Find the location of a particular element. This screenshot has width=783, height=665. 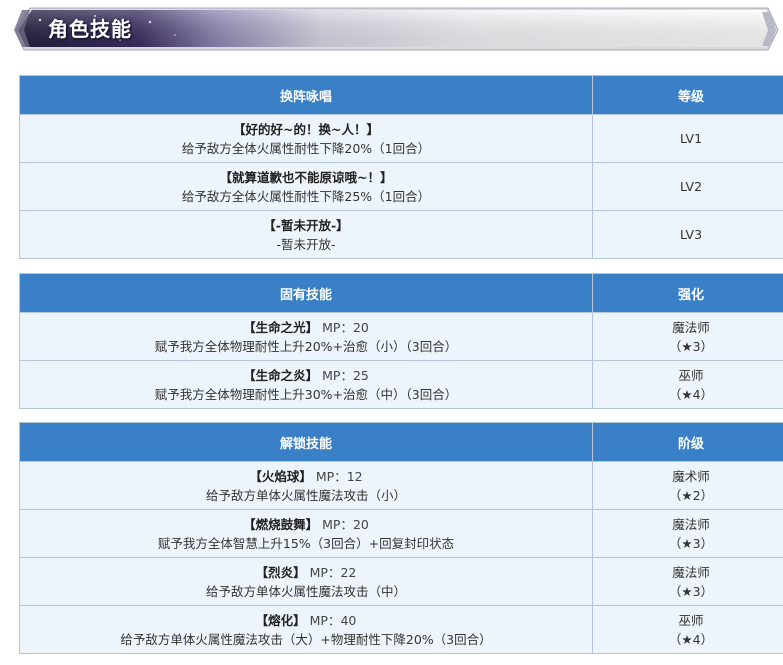

skill-description: 给予敌方全体火属性耐性下降25%（1回合） is located at coordinates (306, 196).